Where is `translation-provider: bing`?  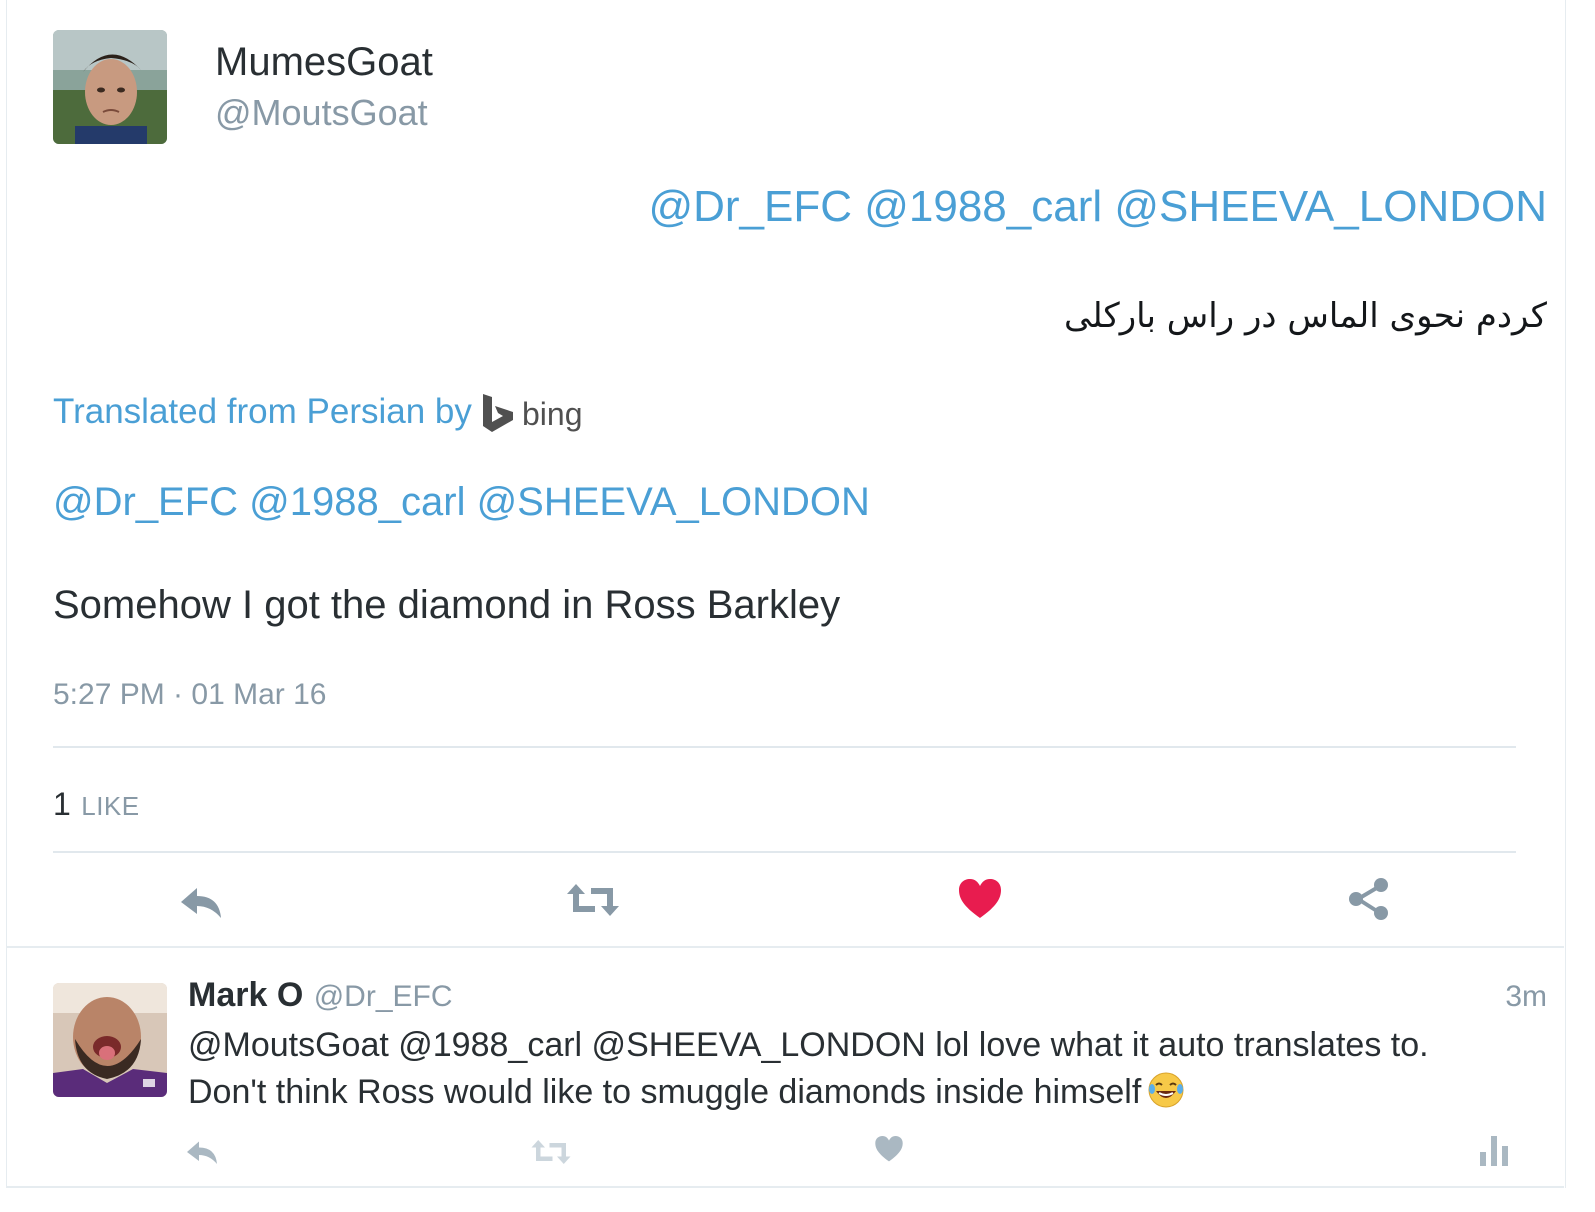 translation-provider: bing is located at coordinates (552, 414).